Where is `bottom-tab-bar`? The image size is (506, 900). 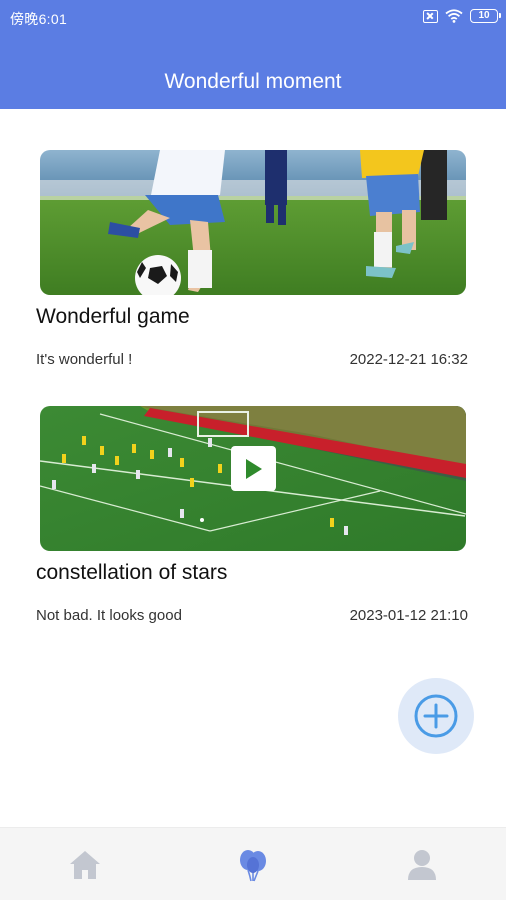
bottom-tab-bar is located at coordinates (253, 863).